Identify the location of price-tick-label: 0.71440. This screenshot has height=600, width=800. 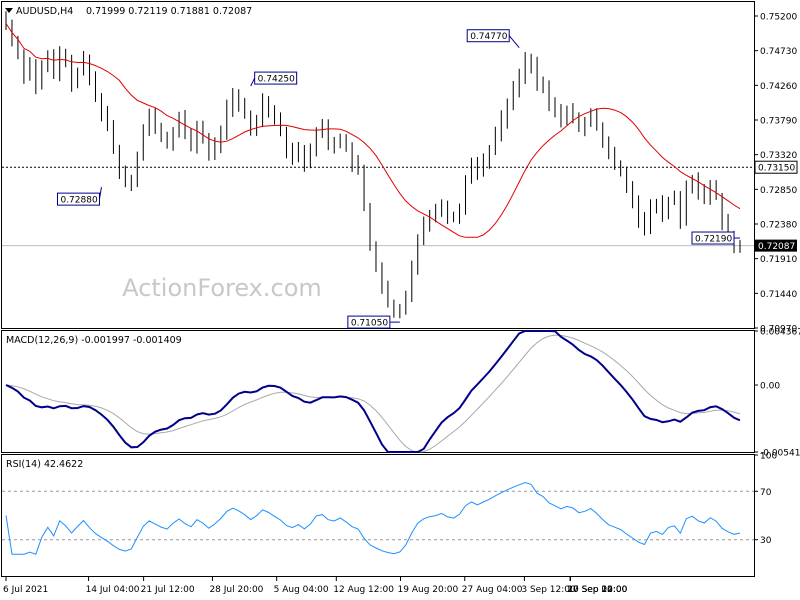
(778, 295).